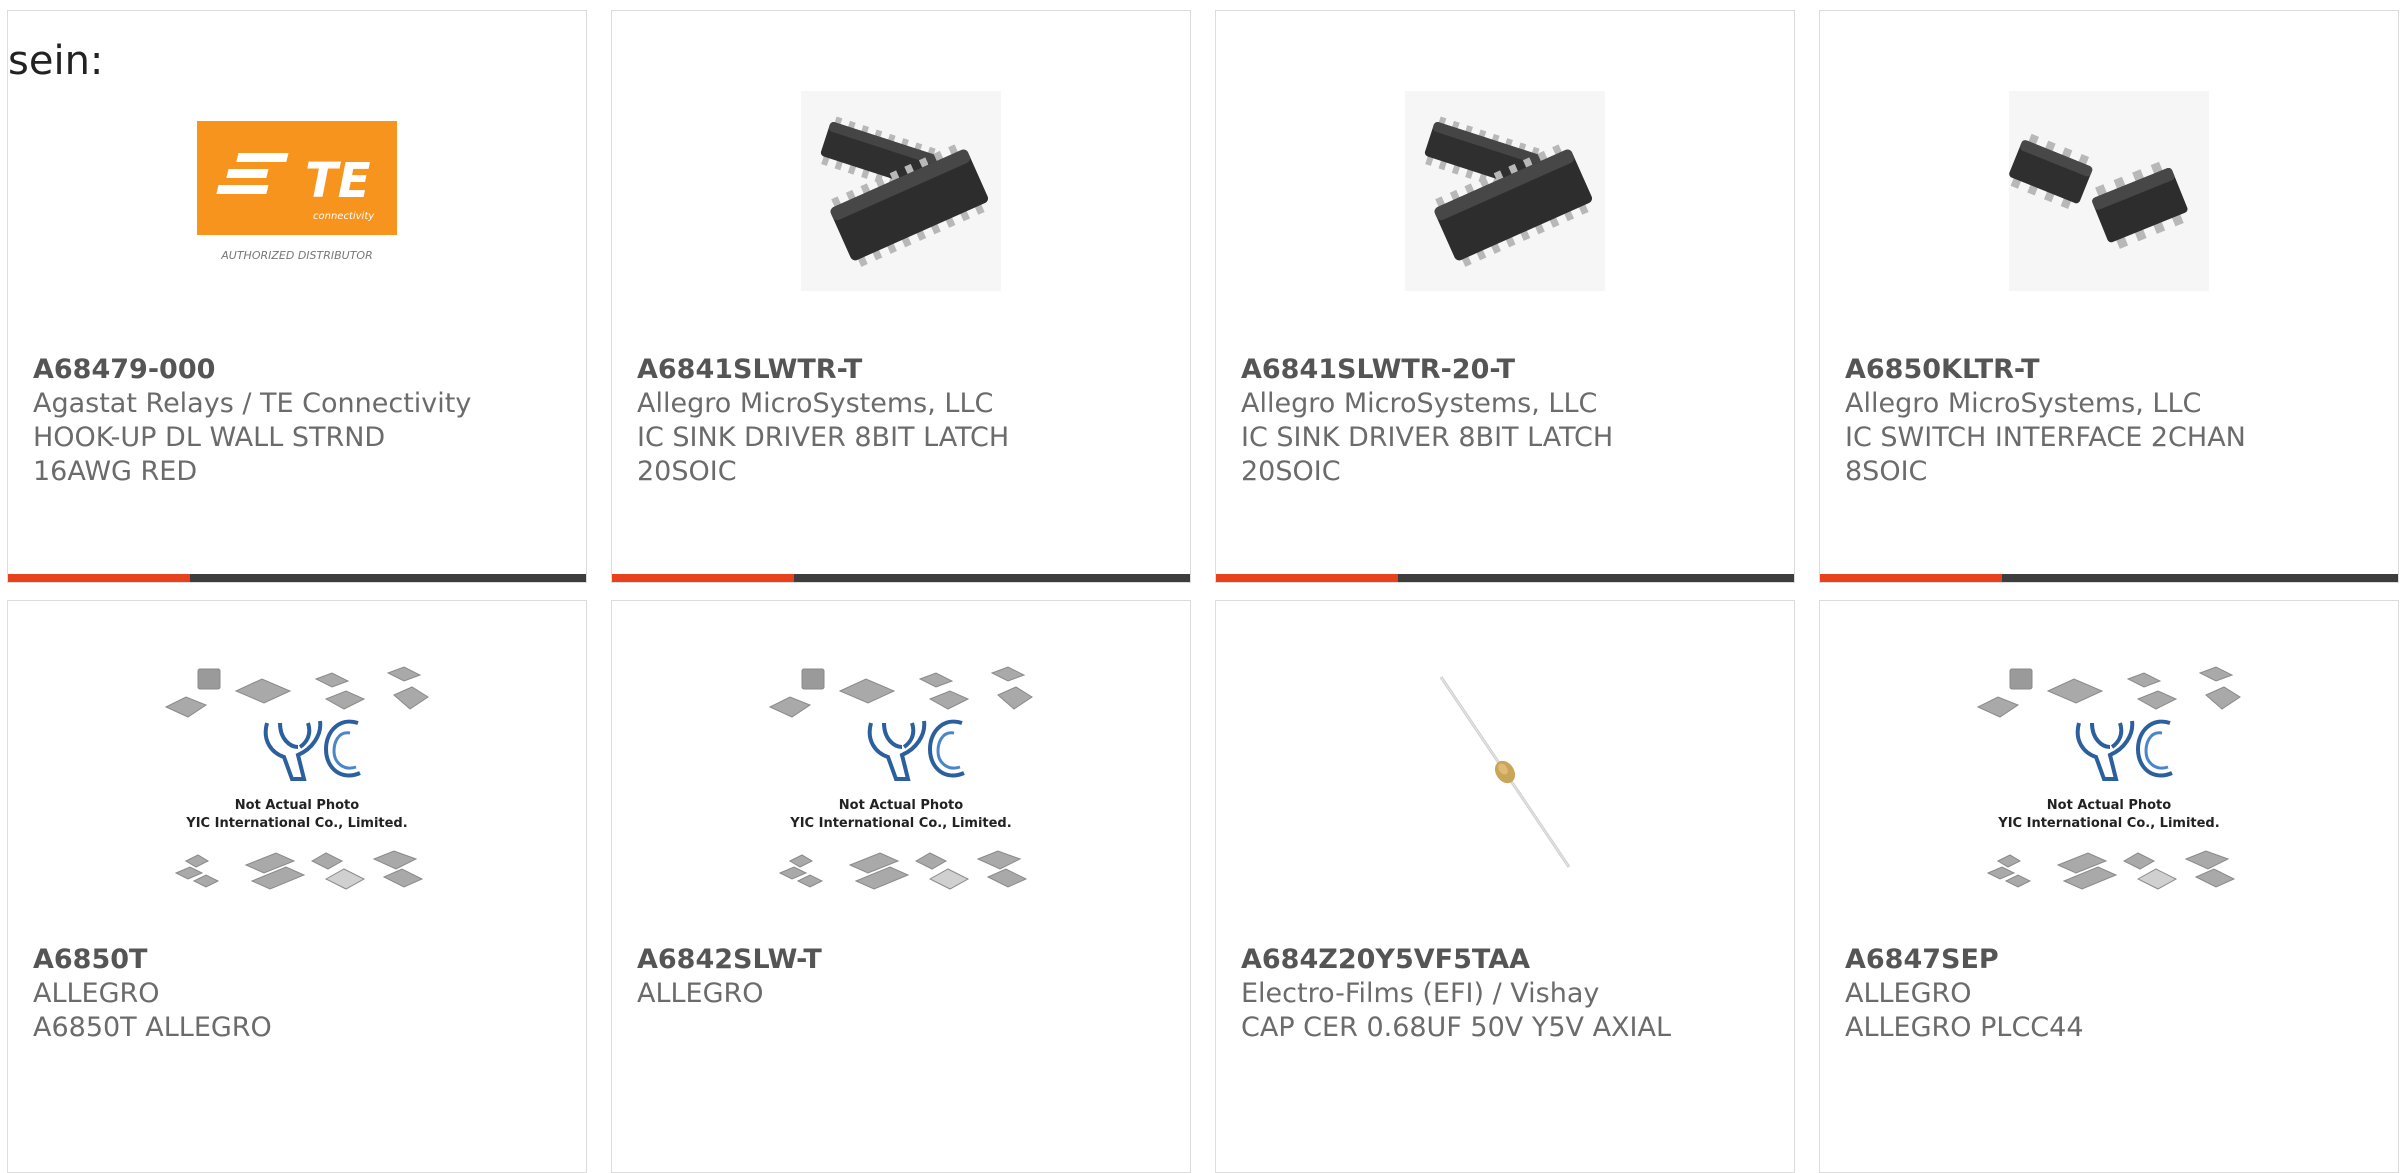  I want to click on manufacturer: Agastat Relays / TE Connectivity, so click(252, 403).